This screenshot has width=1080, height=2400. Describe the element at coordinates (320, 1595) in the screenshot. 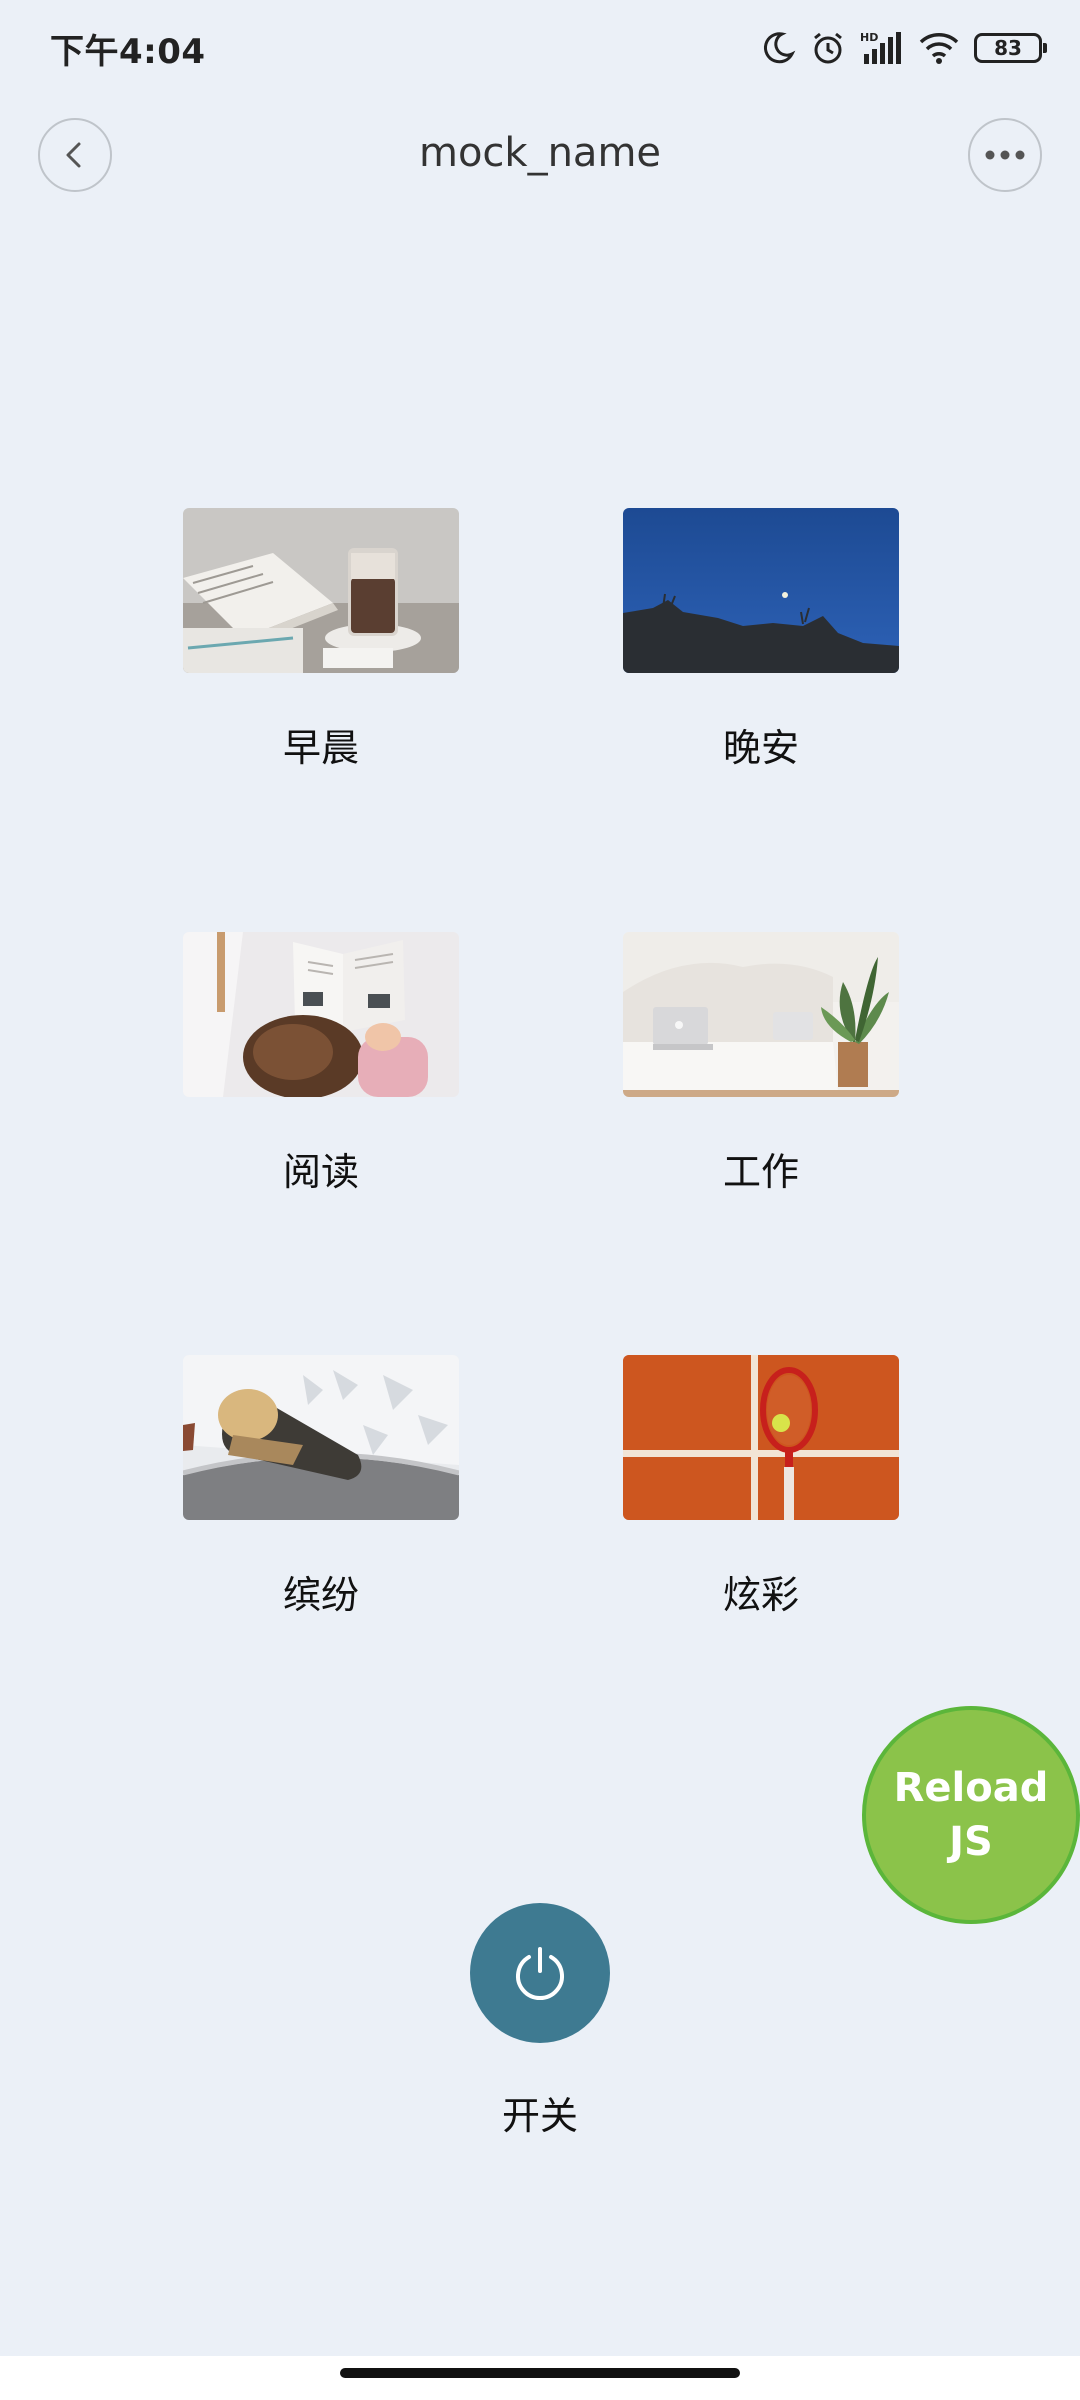

I see `scene-label: 缤纷` at that location.